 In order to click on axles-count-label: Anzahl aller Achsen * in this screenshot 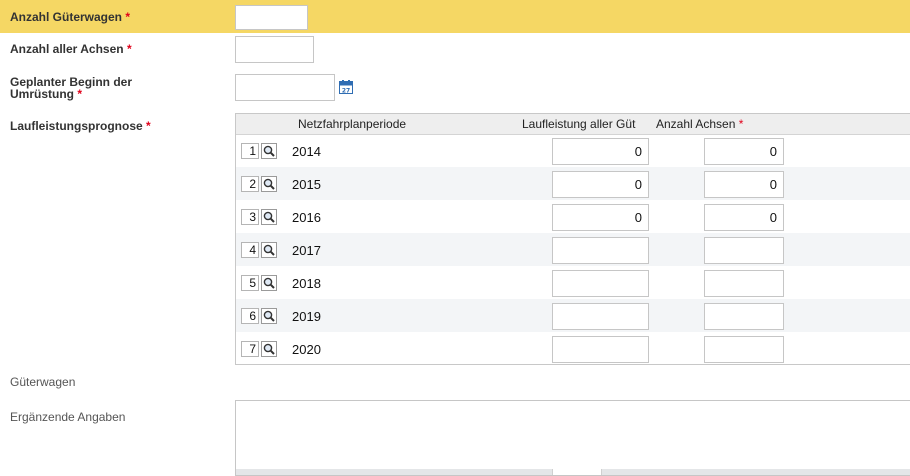, I will do `click(71, 49)`.